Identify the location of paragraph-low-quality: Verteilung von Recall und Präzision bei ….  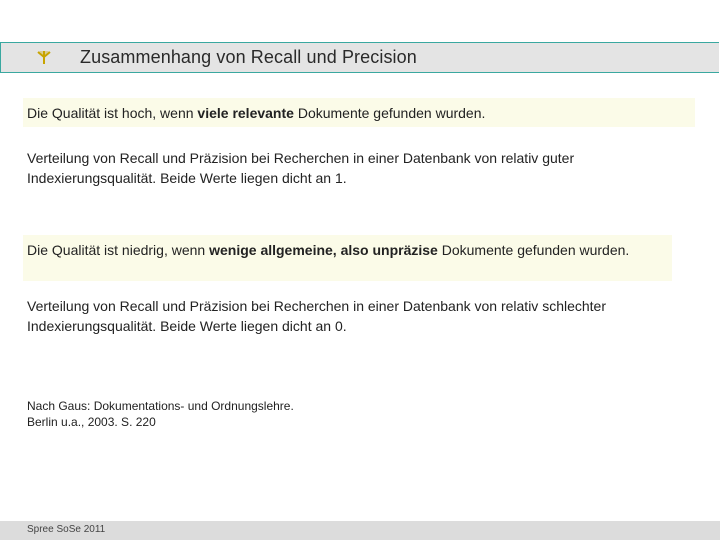
(316, 316).